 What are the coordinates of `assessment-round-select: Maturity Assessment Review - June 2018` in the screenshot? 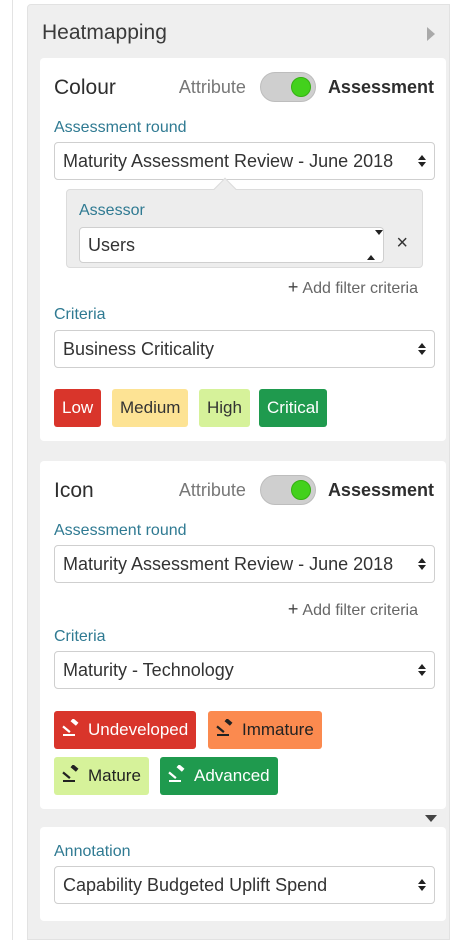 It's located at (244, 161).